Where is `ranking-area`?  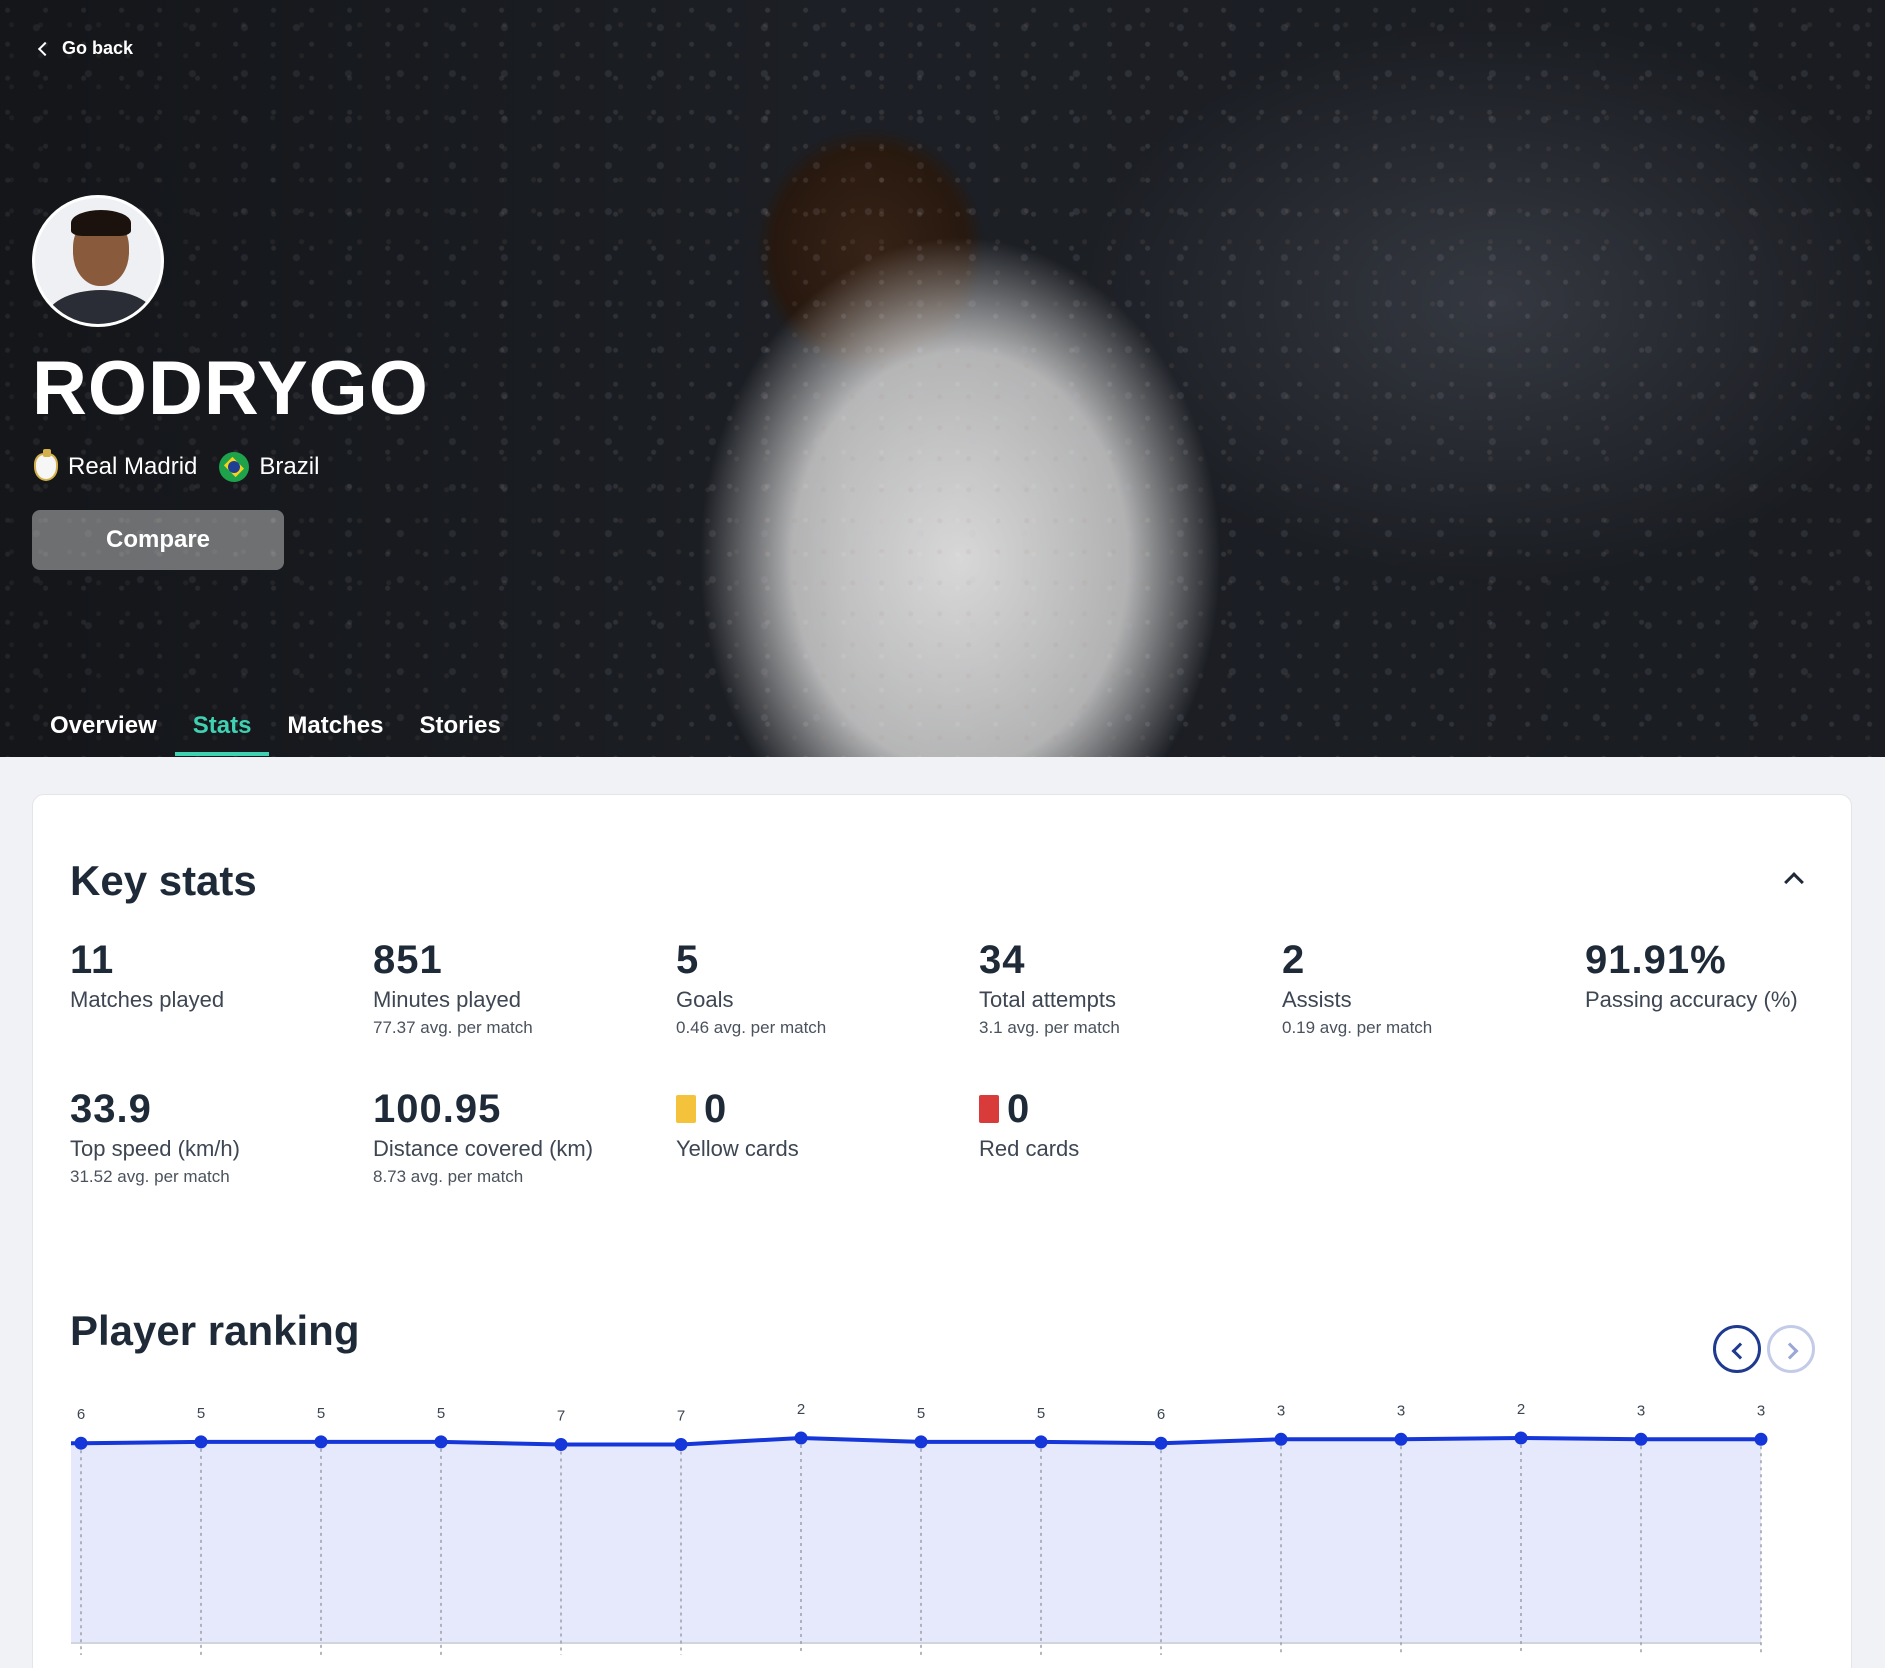 ranking-area is located at coordinates (916, 1540).